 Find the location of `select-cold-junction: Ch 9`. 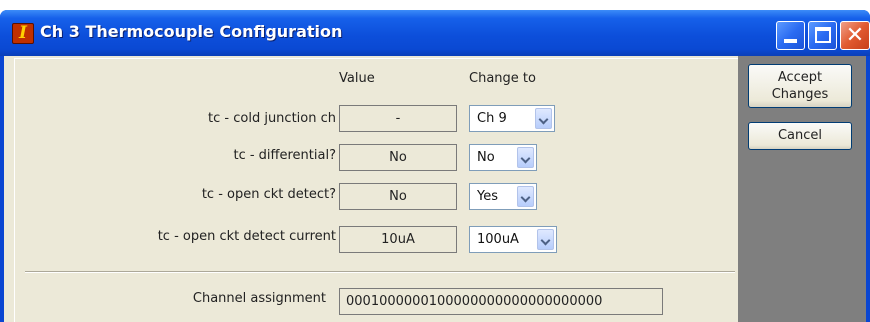

select-cold-junction: Ch 9 is located at coordinates (512, 118).